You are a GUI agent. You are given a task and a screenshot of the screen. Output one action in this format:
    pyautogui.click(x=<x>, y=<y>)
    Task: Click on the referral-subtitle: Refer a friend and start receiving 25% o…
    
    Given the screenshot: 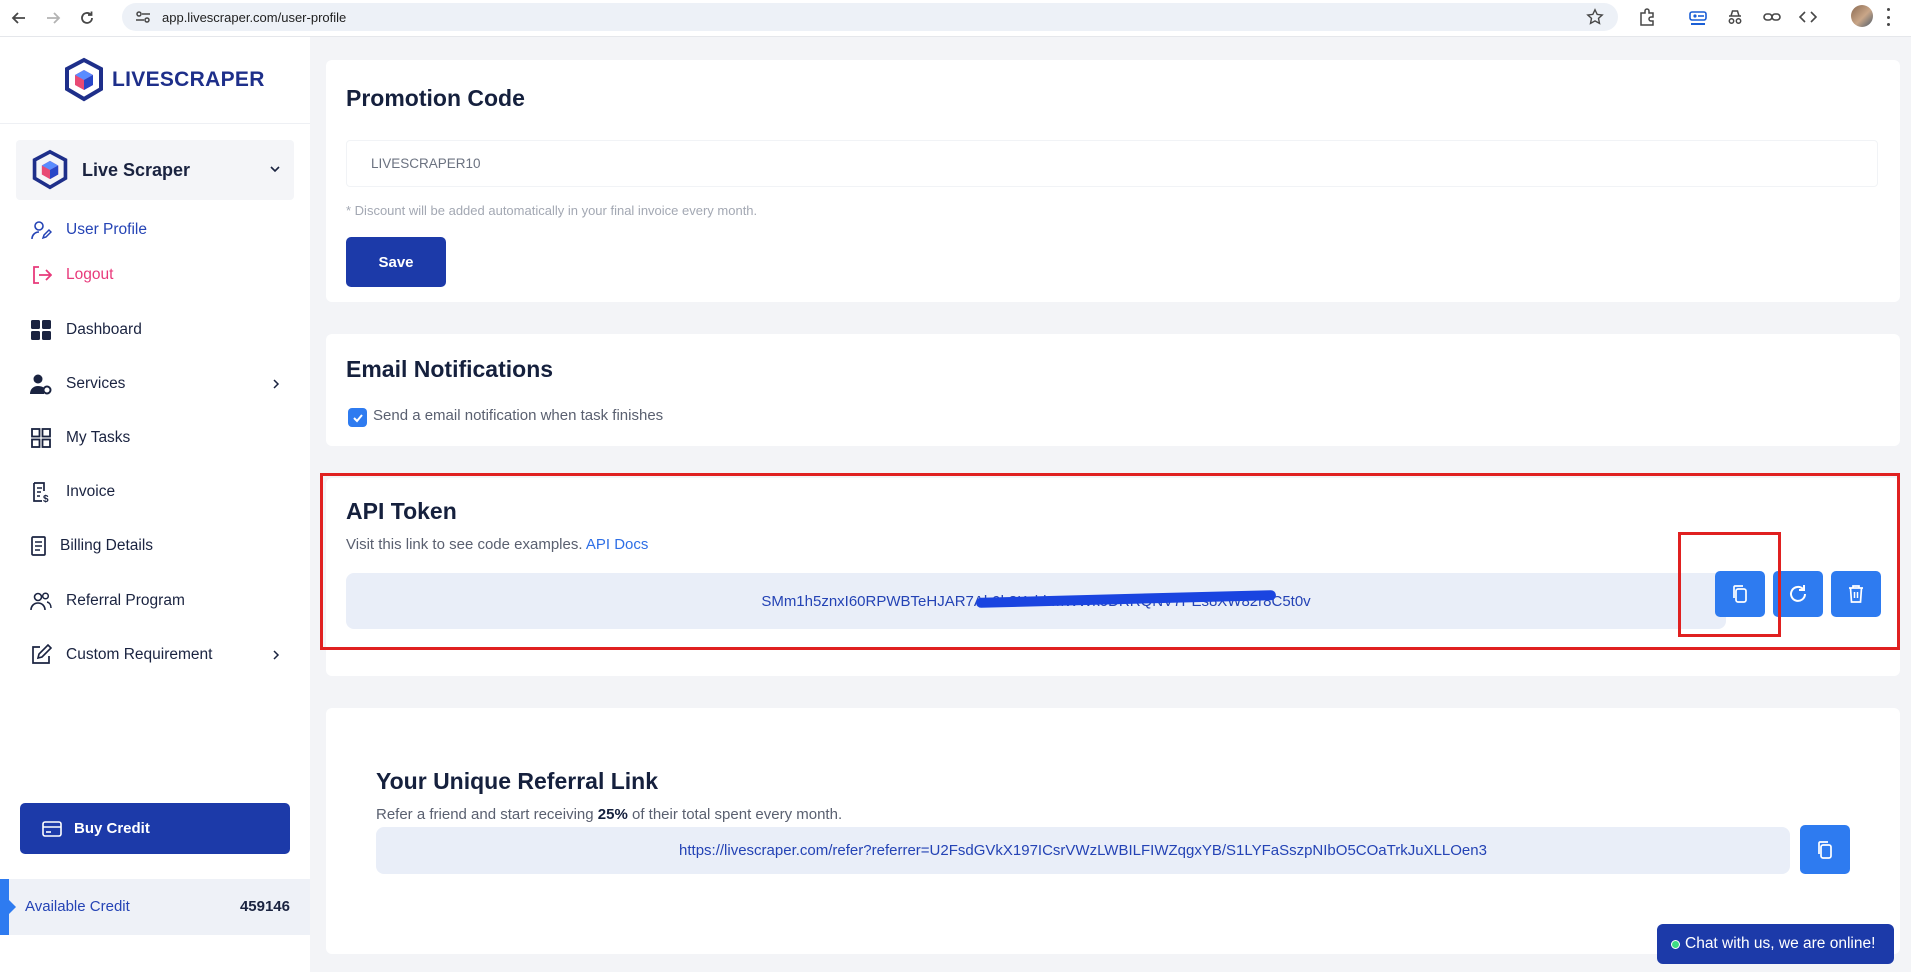 What is the action you would take?
    pyautogui.click(x=609, y=814)
    